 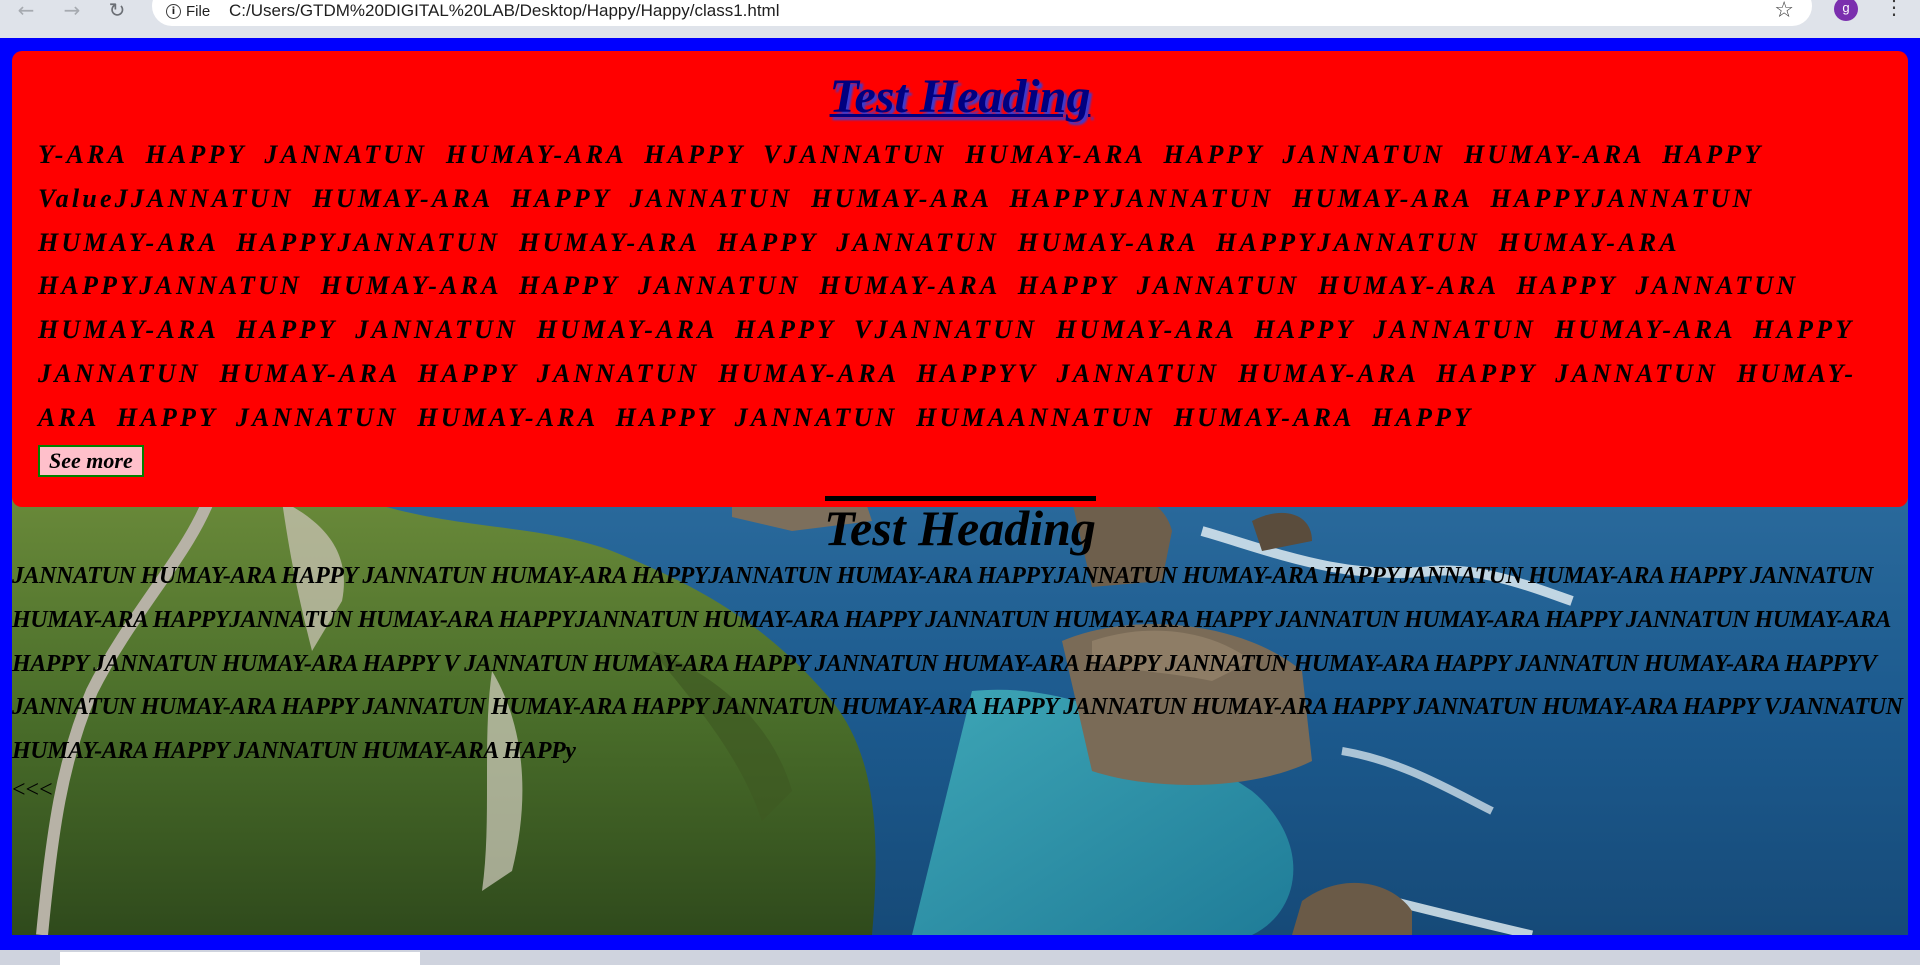 What do you see at coordinates (72, 10) in the screenshot?
I see `arrow-right-icon: →` at bounding box center [72, 10].